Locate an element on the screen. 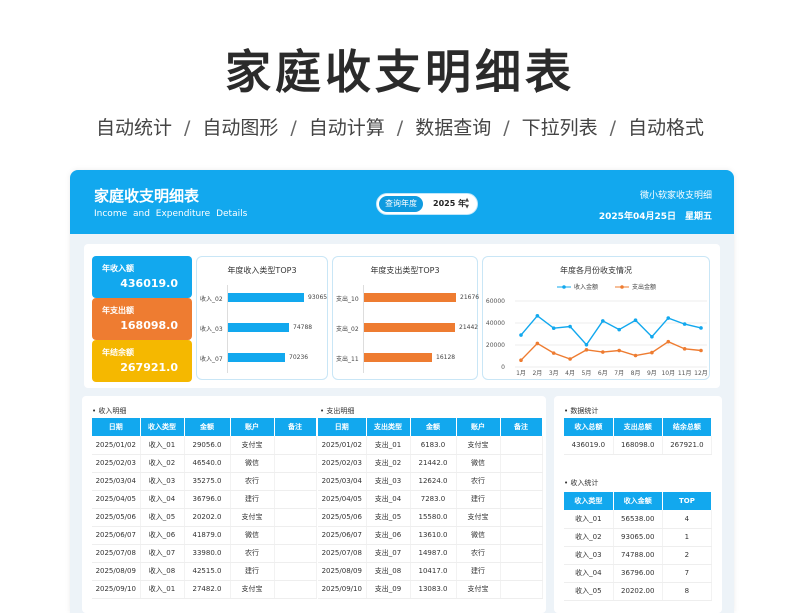  table-cell: 支出_02 is located at coordinates (388, 463).